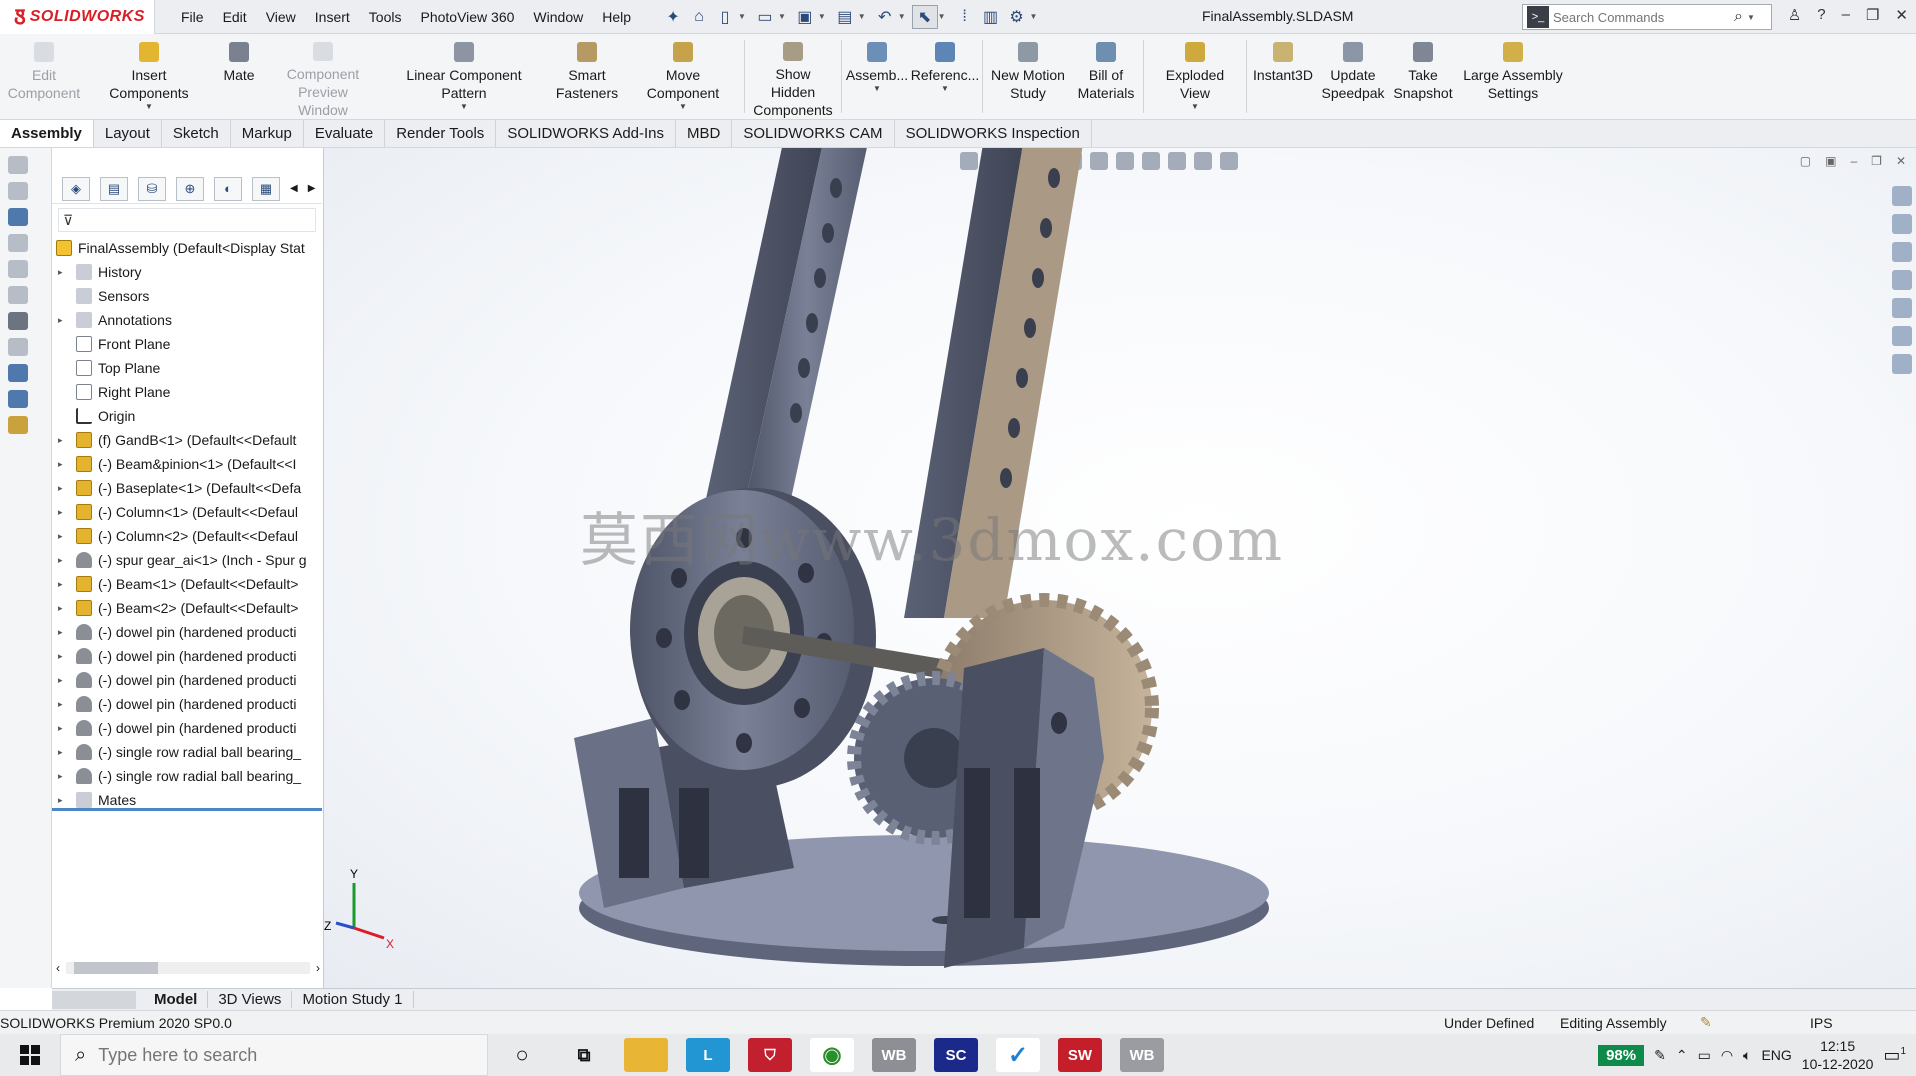  I want to click on tab-render-tools: Render Tools, so click(441, 133).